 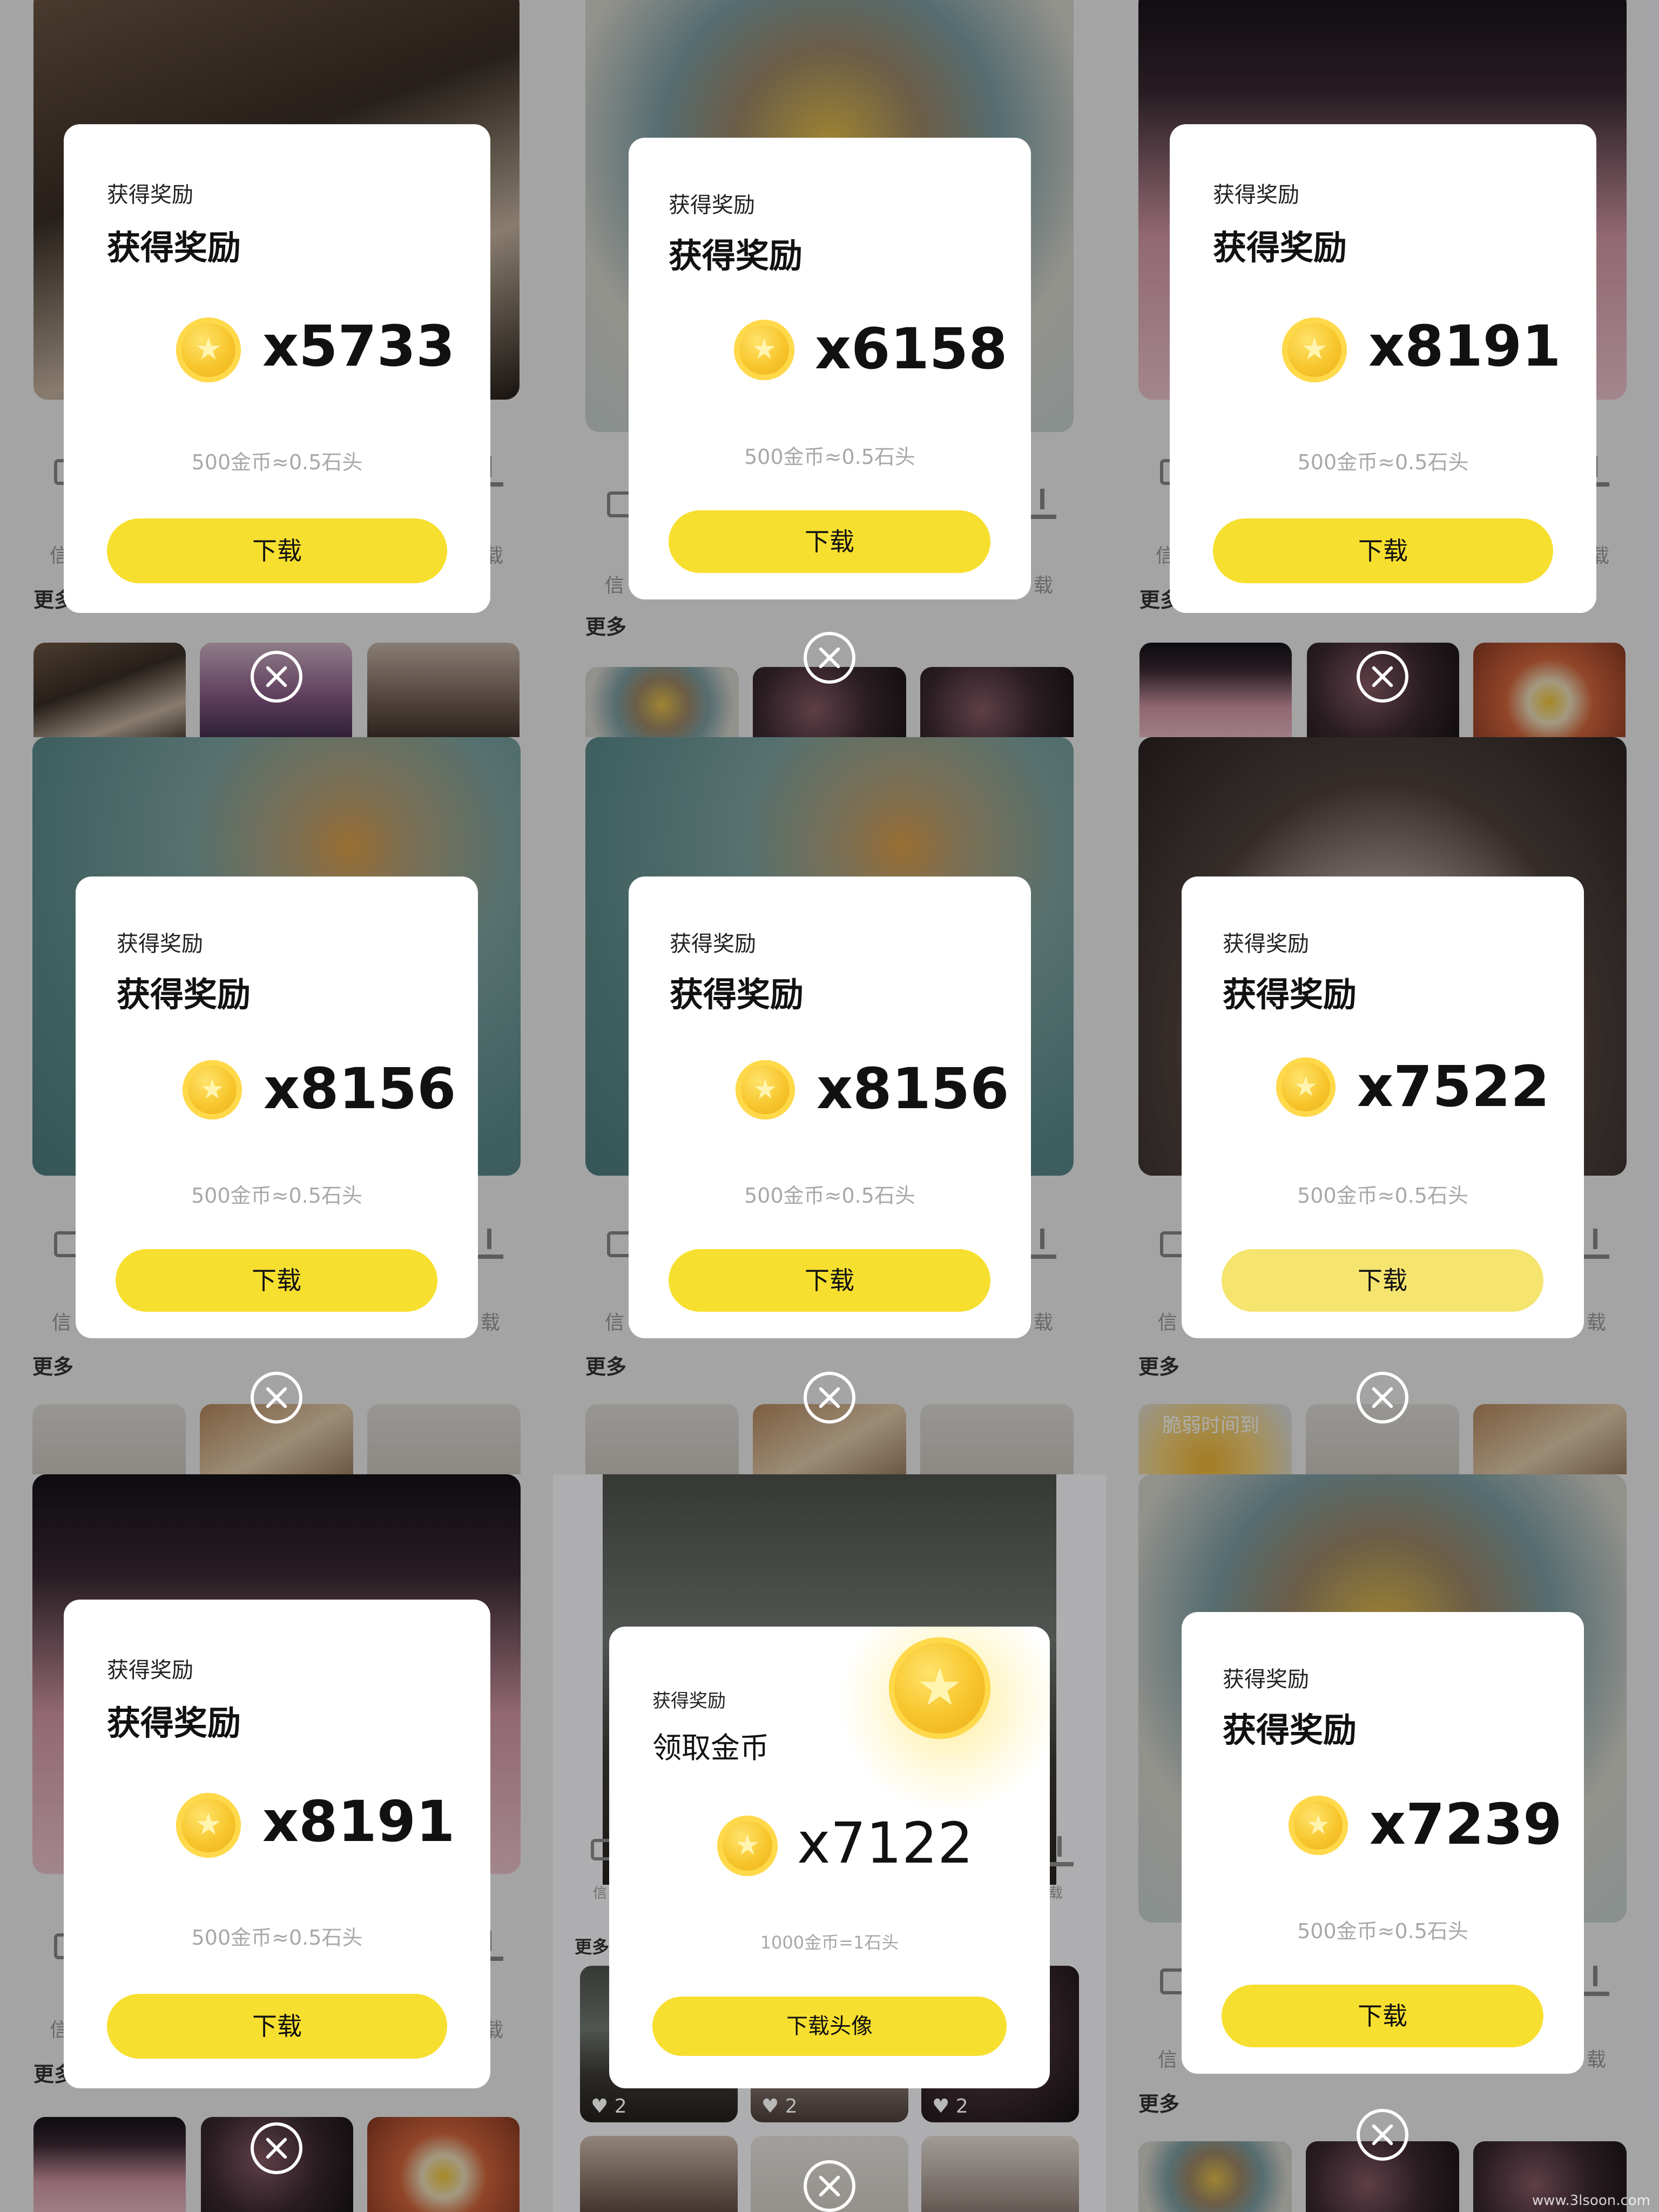 I want to click on watermark: www.3lsoon.com, so click(x=1591, y=2201).